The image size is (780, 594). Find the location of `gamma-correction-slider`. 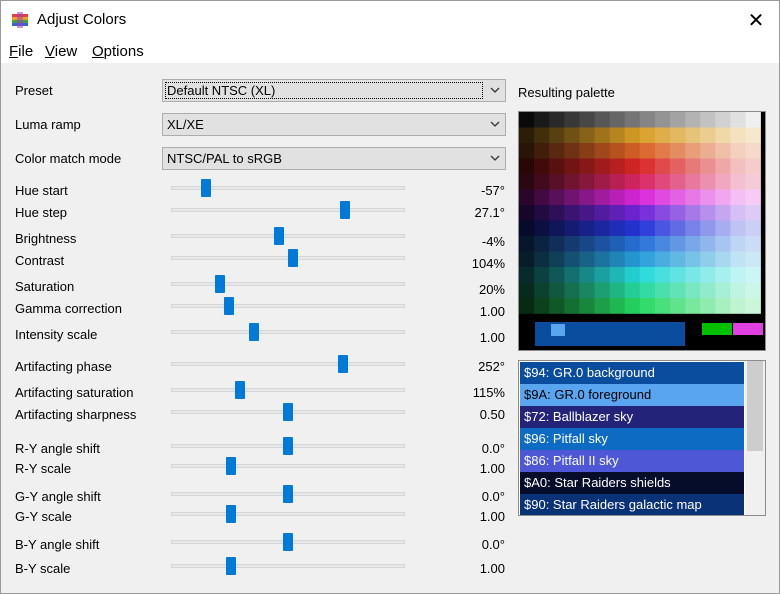

gamma-correction-slider is located at coordinates (288, 306).